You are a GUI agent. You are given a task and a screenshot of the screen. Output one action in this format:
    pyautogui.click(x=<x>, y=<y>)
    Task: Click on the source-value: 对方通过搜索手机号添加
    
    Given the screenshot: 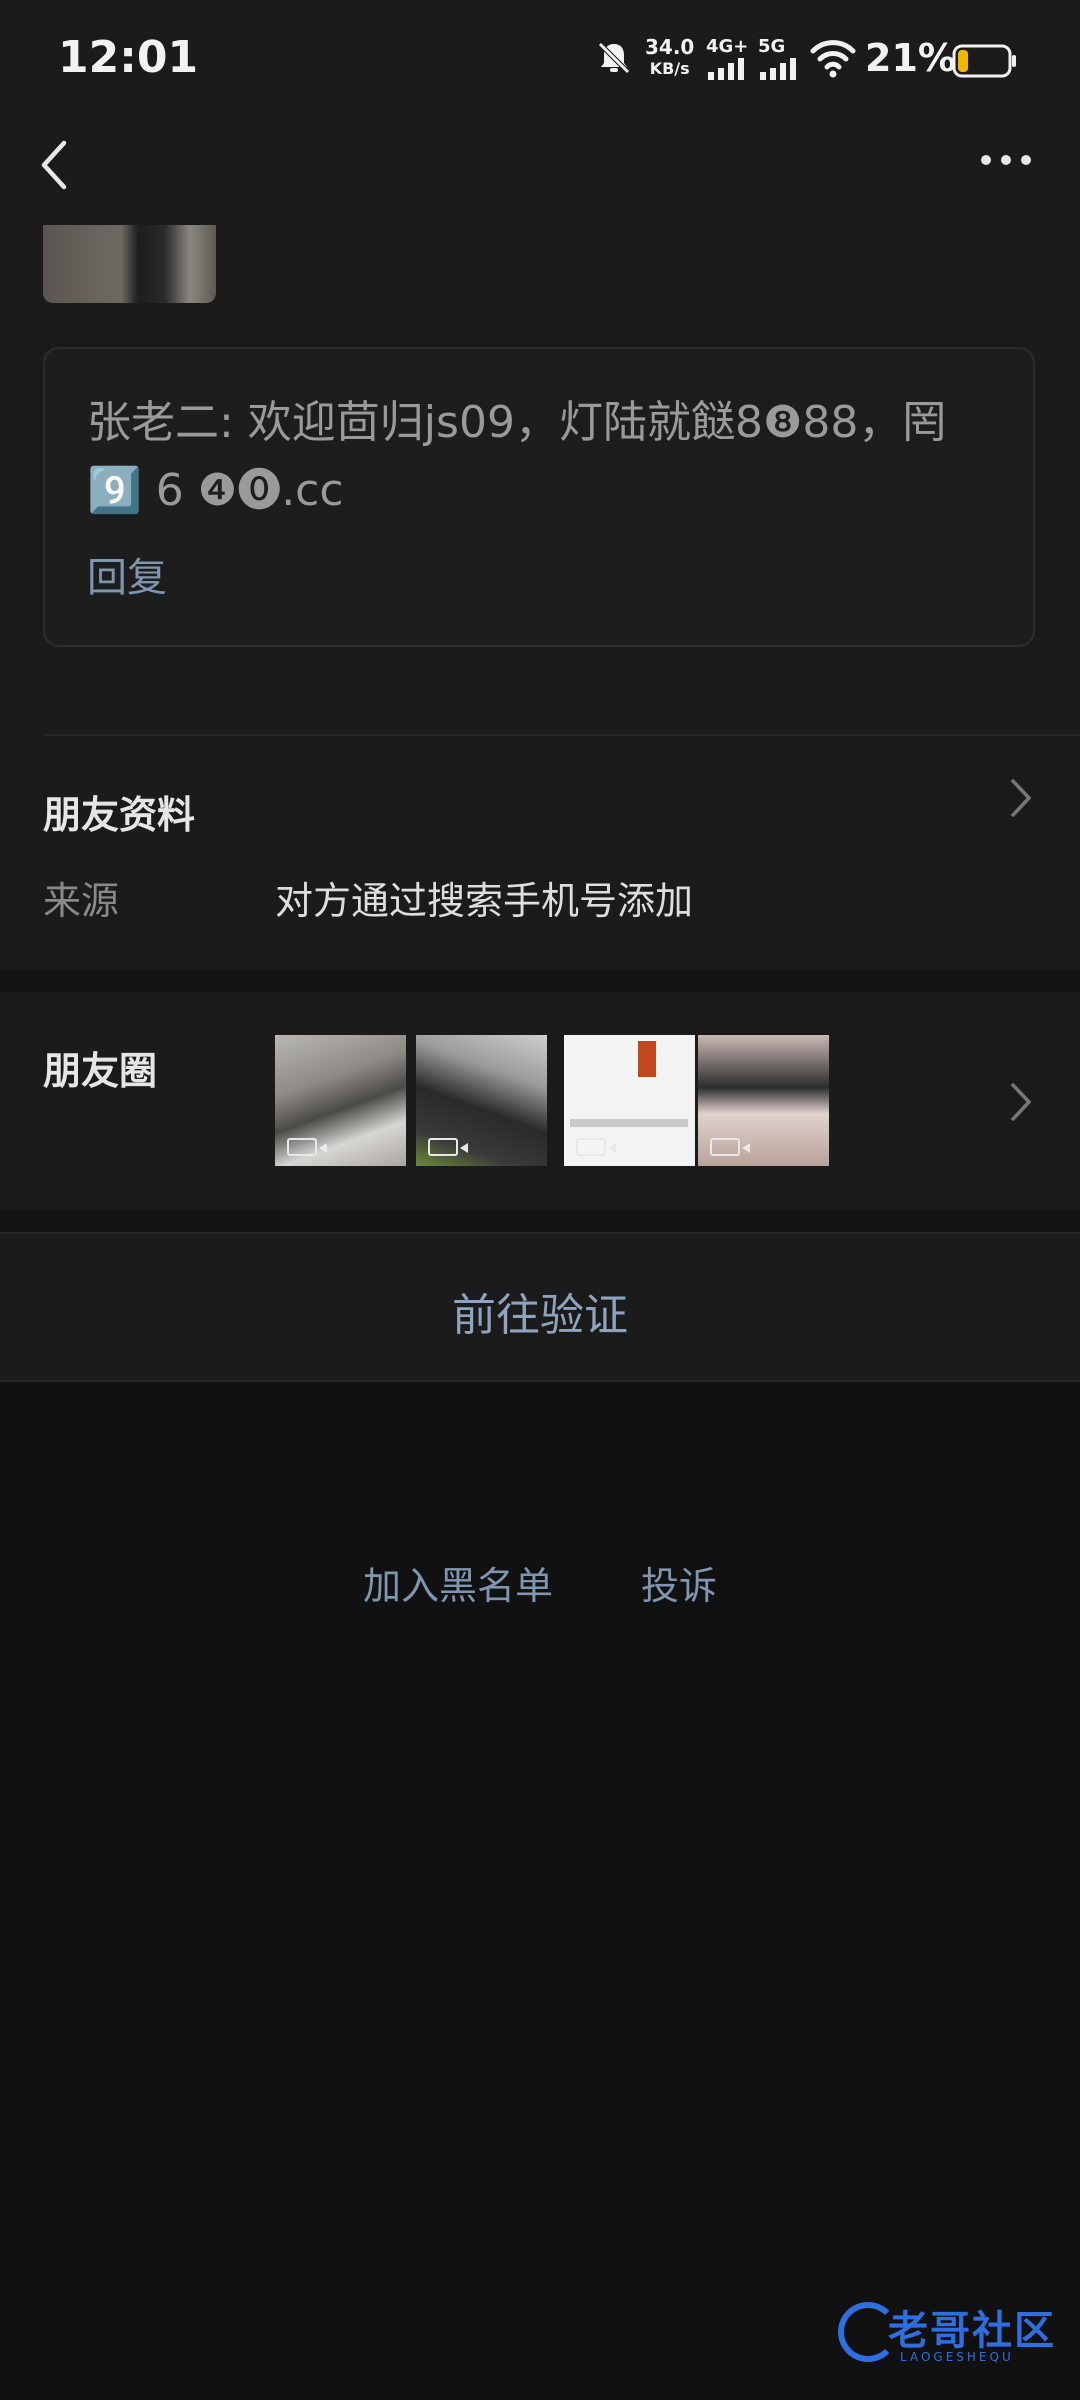 What is the action you would take?
    pyautogui.click(x=484, y=901)
    